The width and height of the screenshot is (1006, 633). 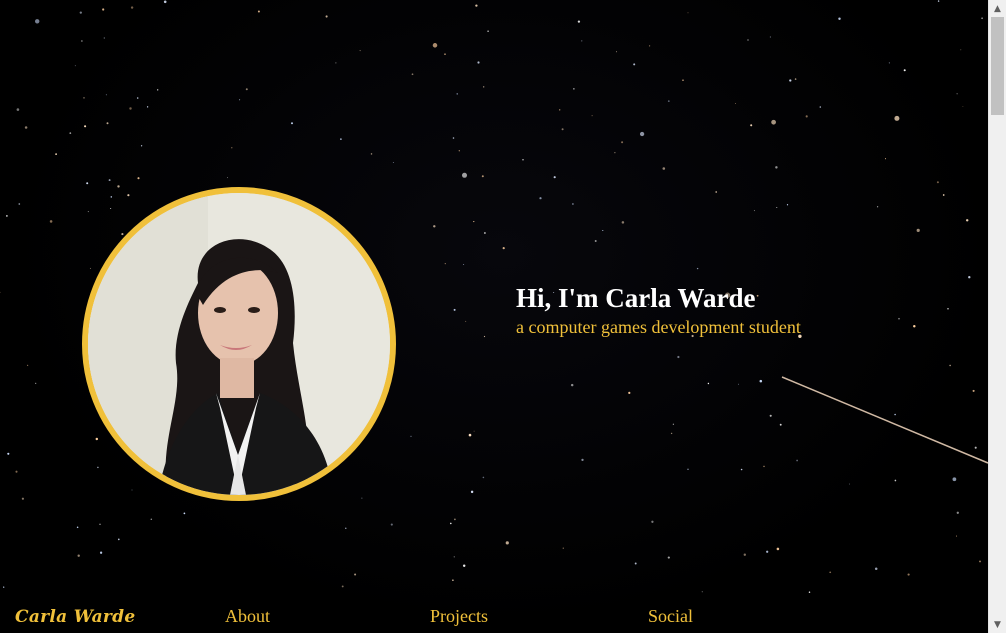 I want to click on nav-link-about: About, so click(x=247, y=616).